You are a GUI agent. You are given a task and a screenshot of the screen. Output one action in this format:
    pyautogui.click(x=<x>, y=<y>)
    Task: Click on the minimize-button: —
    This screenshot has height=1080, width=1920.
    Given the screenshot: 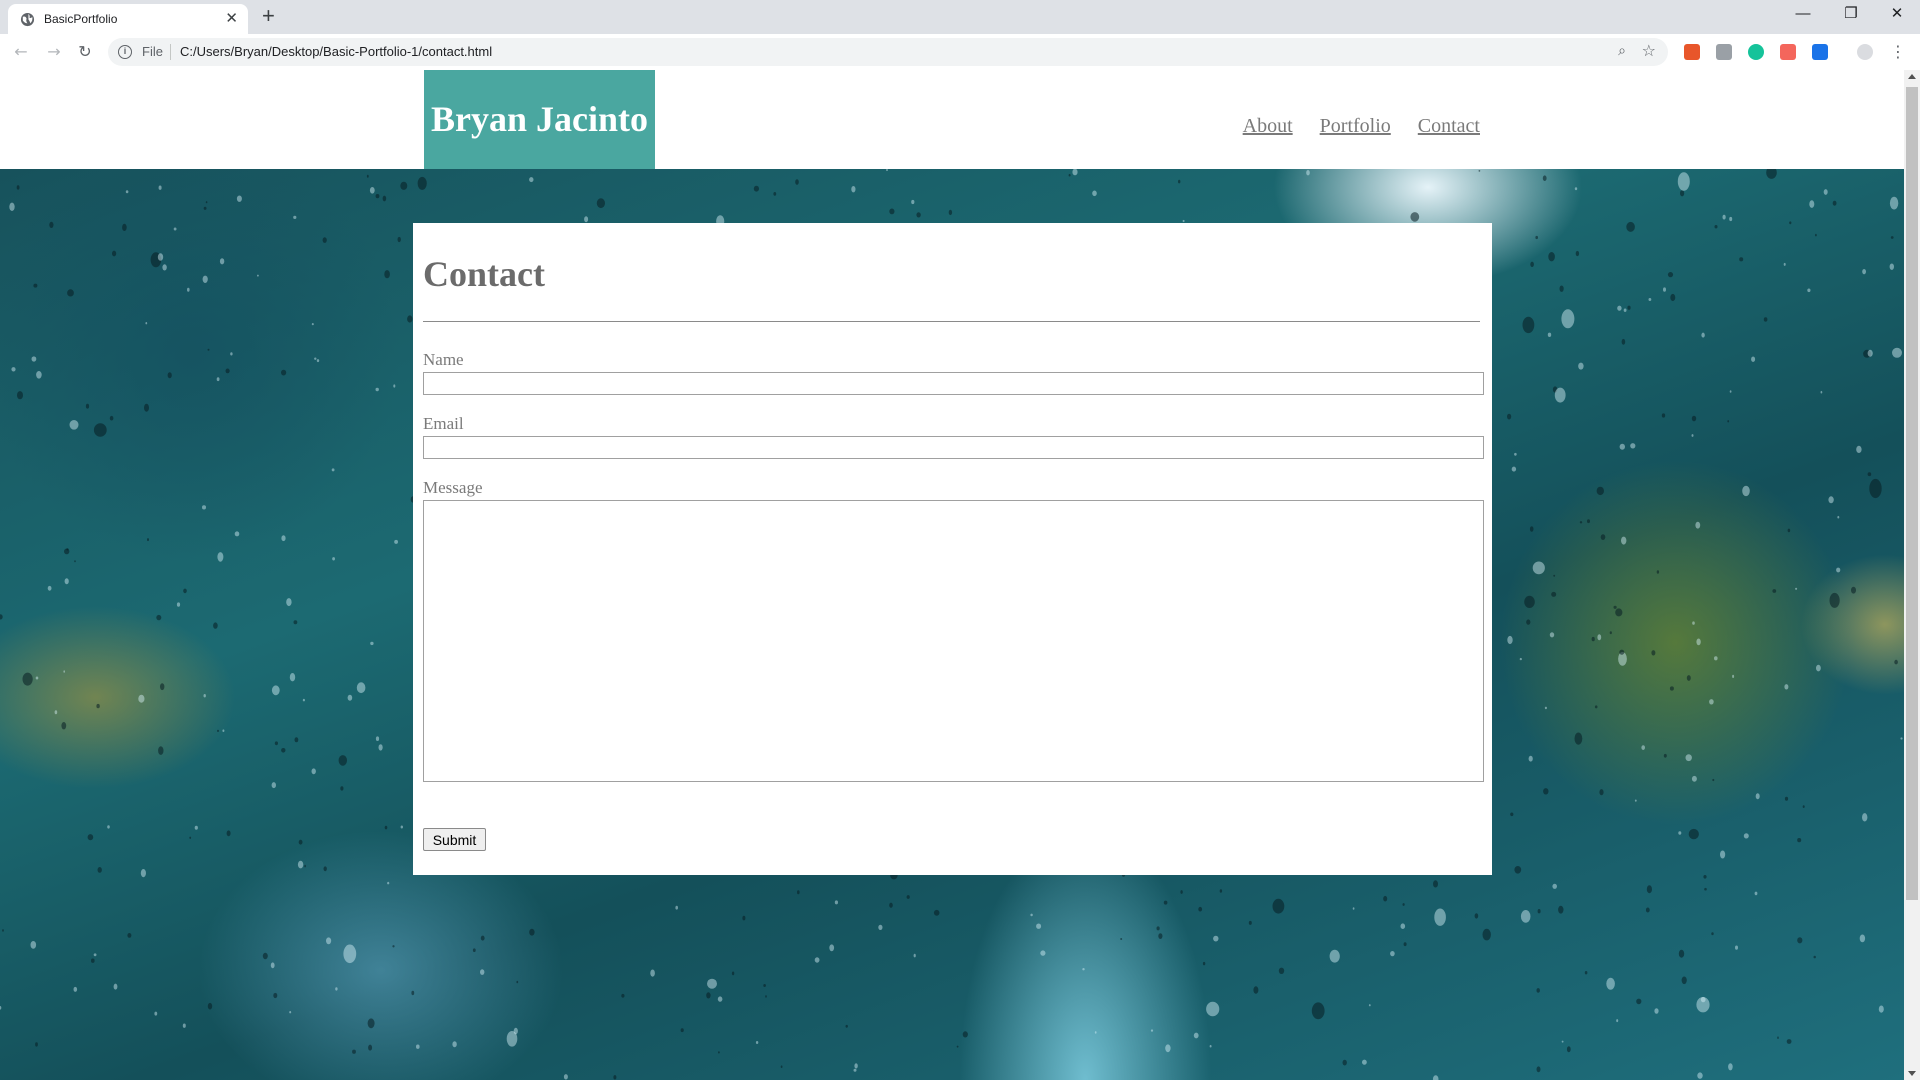 What is the action you would take?
    pyautogui.click(x=1803, y=14)
    